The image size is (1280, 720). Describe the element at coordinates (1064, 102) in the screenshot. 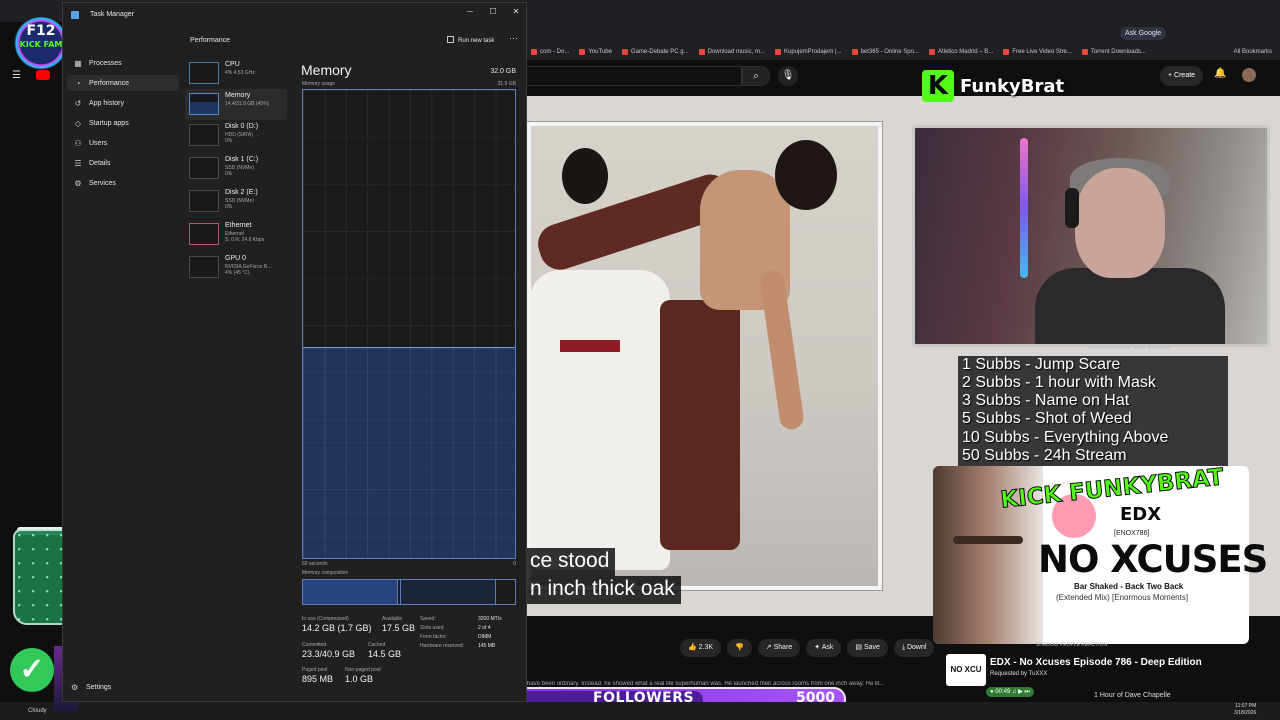

I see `chip-from-record: From The Hidden Record` at that location.